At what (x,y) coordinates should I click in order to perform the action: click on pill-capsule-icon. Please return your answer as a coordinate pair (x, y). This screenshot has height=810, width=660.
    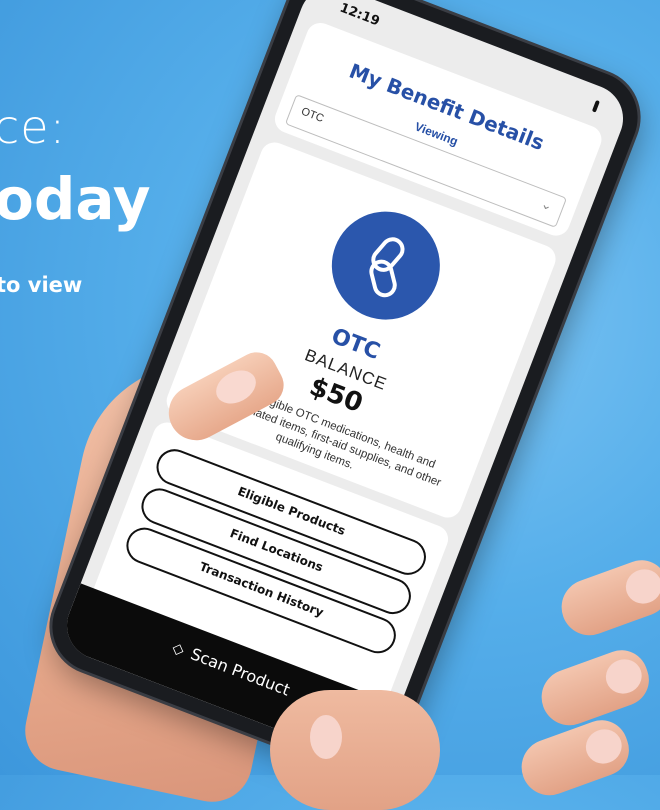
    Looking at the image, I should click on (386, 265).